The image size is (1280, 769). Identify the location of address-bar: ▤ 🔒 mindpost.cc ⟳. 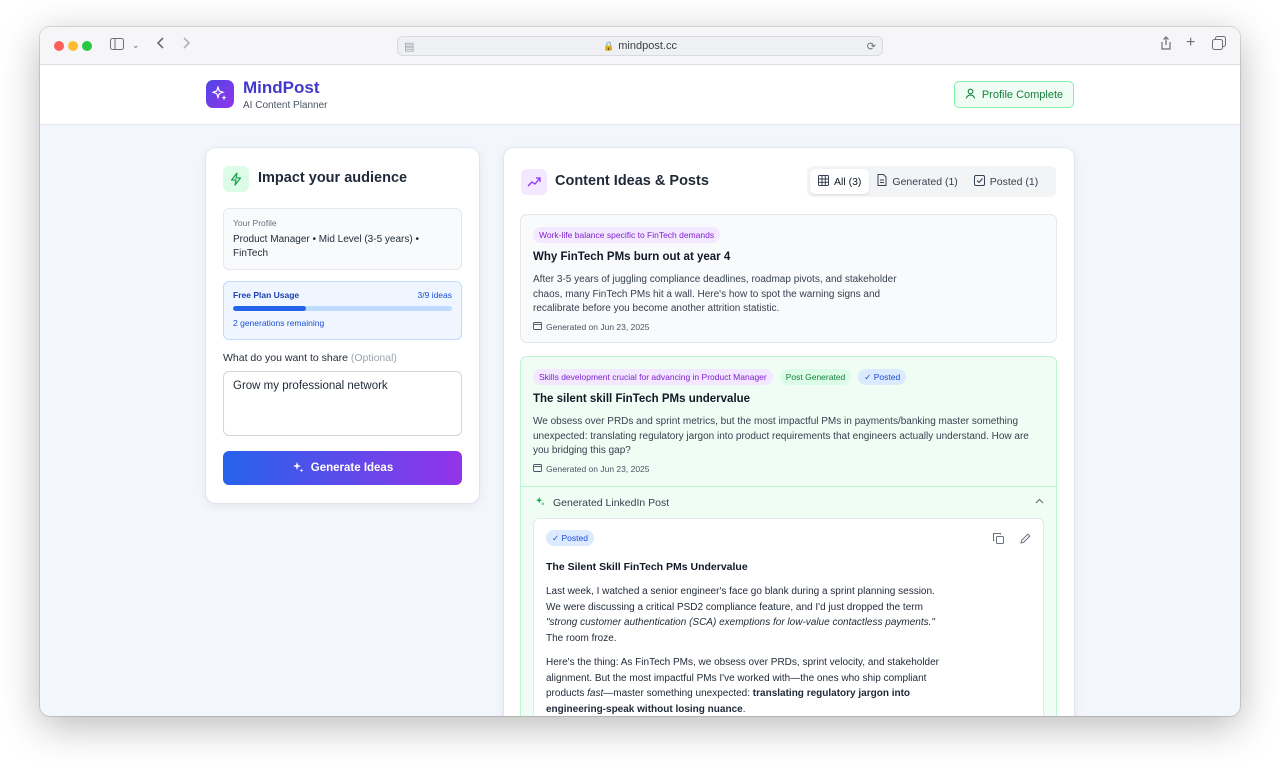
(640, 46).